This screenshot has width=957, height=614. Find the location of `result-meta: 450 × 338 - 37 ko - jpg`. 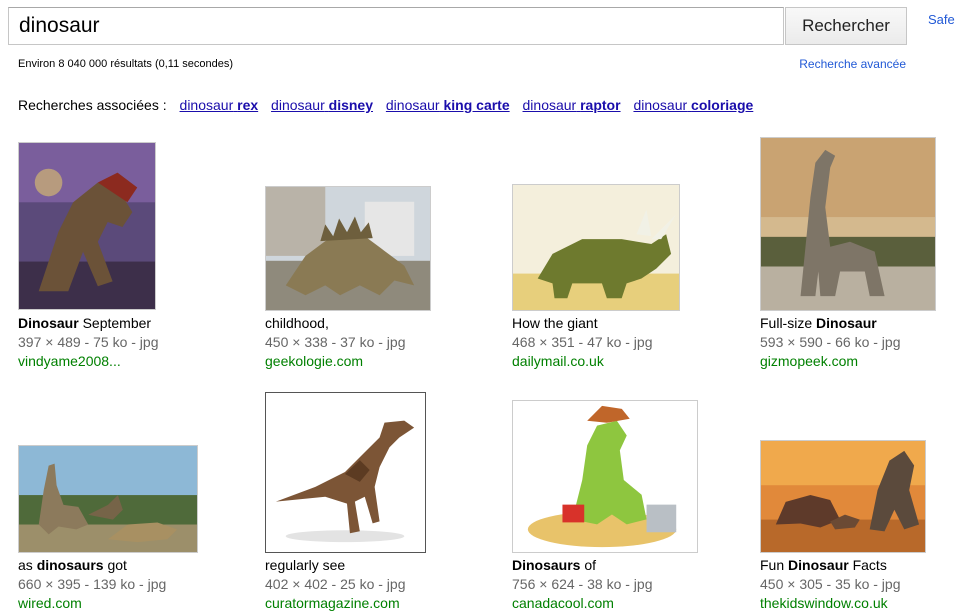

result-meta: 450 × 338 - 37 ko - jpg is located at coordinates (335, 342).